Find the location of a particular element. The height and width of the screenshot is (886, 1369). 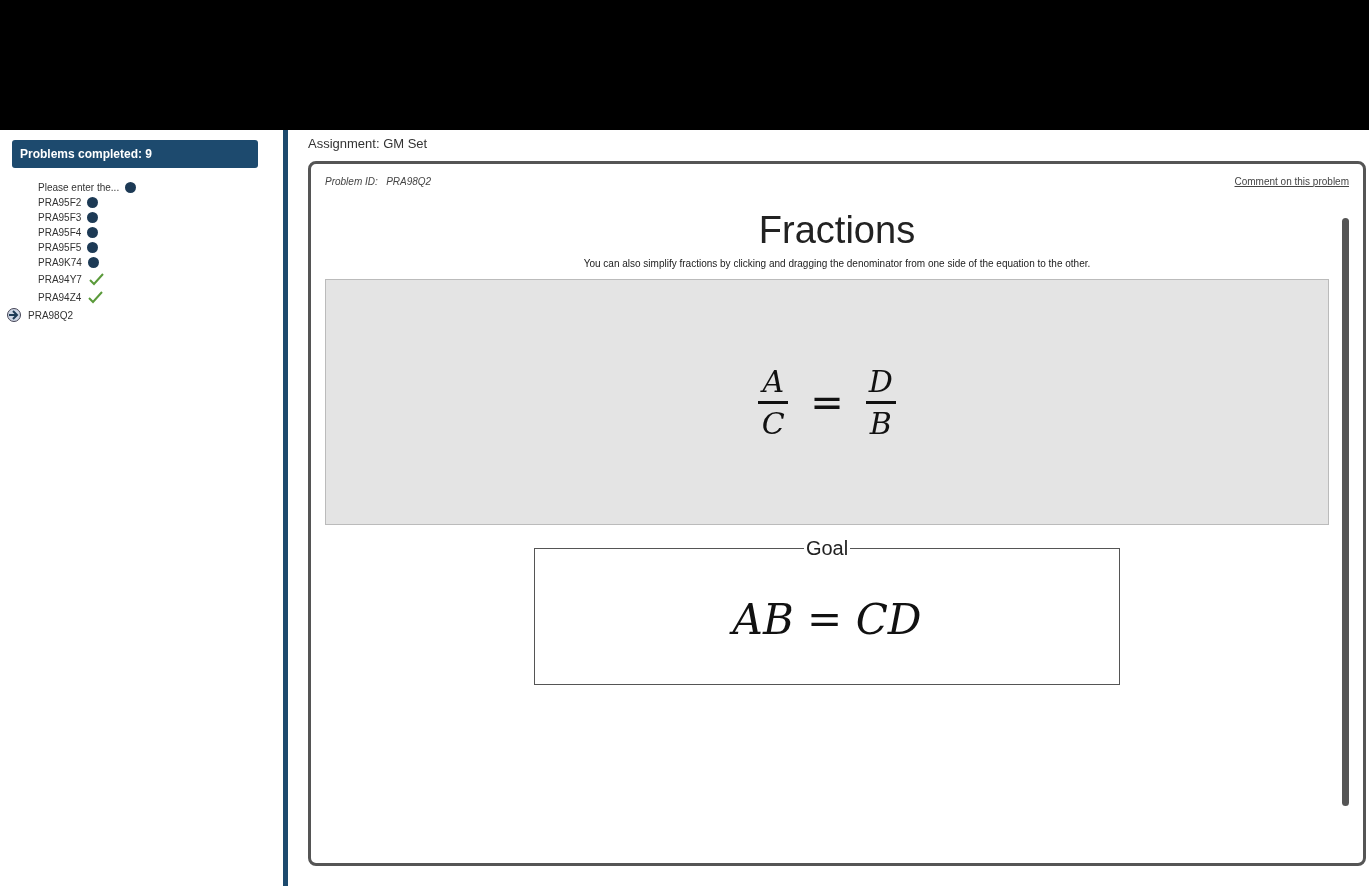

arrow-icon is located at coordinates (14, 315).